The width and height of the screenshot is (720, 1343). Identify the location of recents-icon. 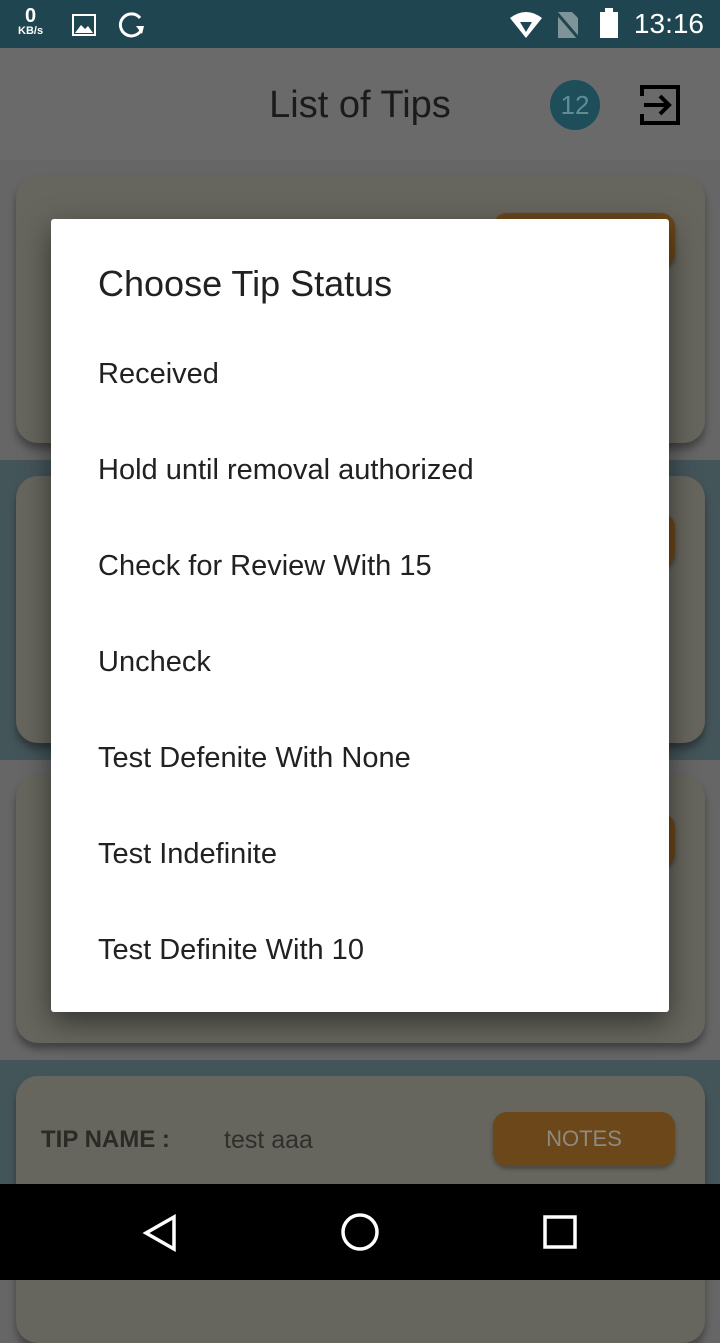
(560, 1232).